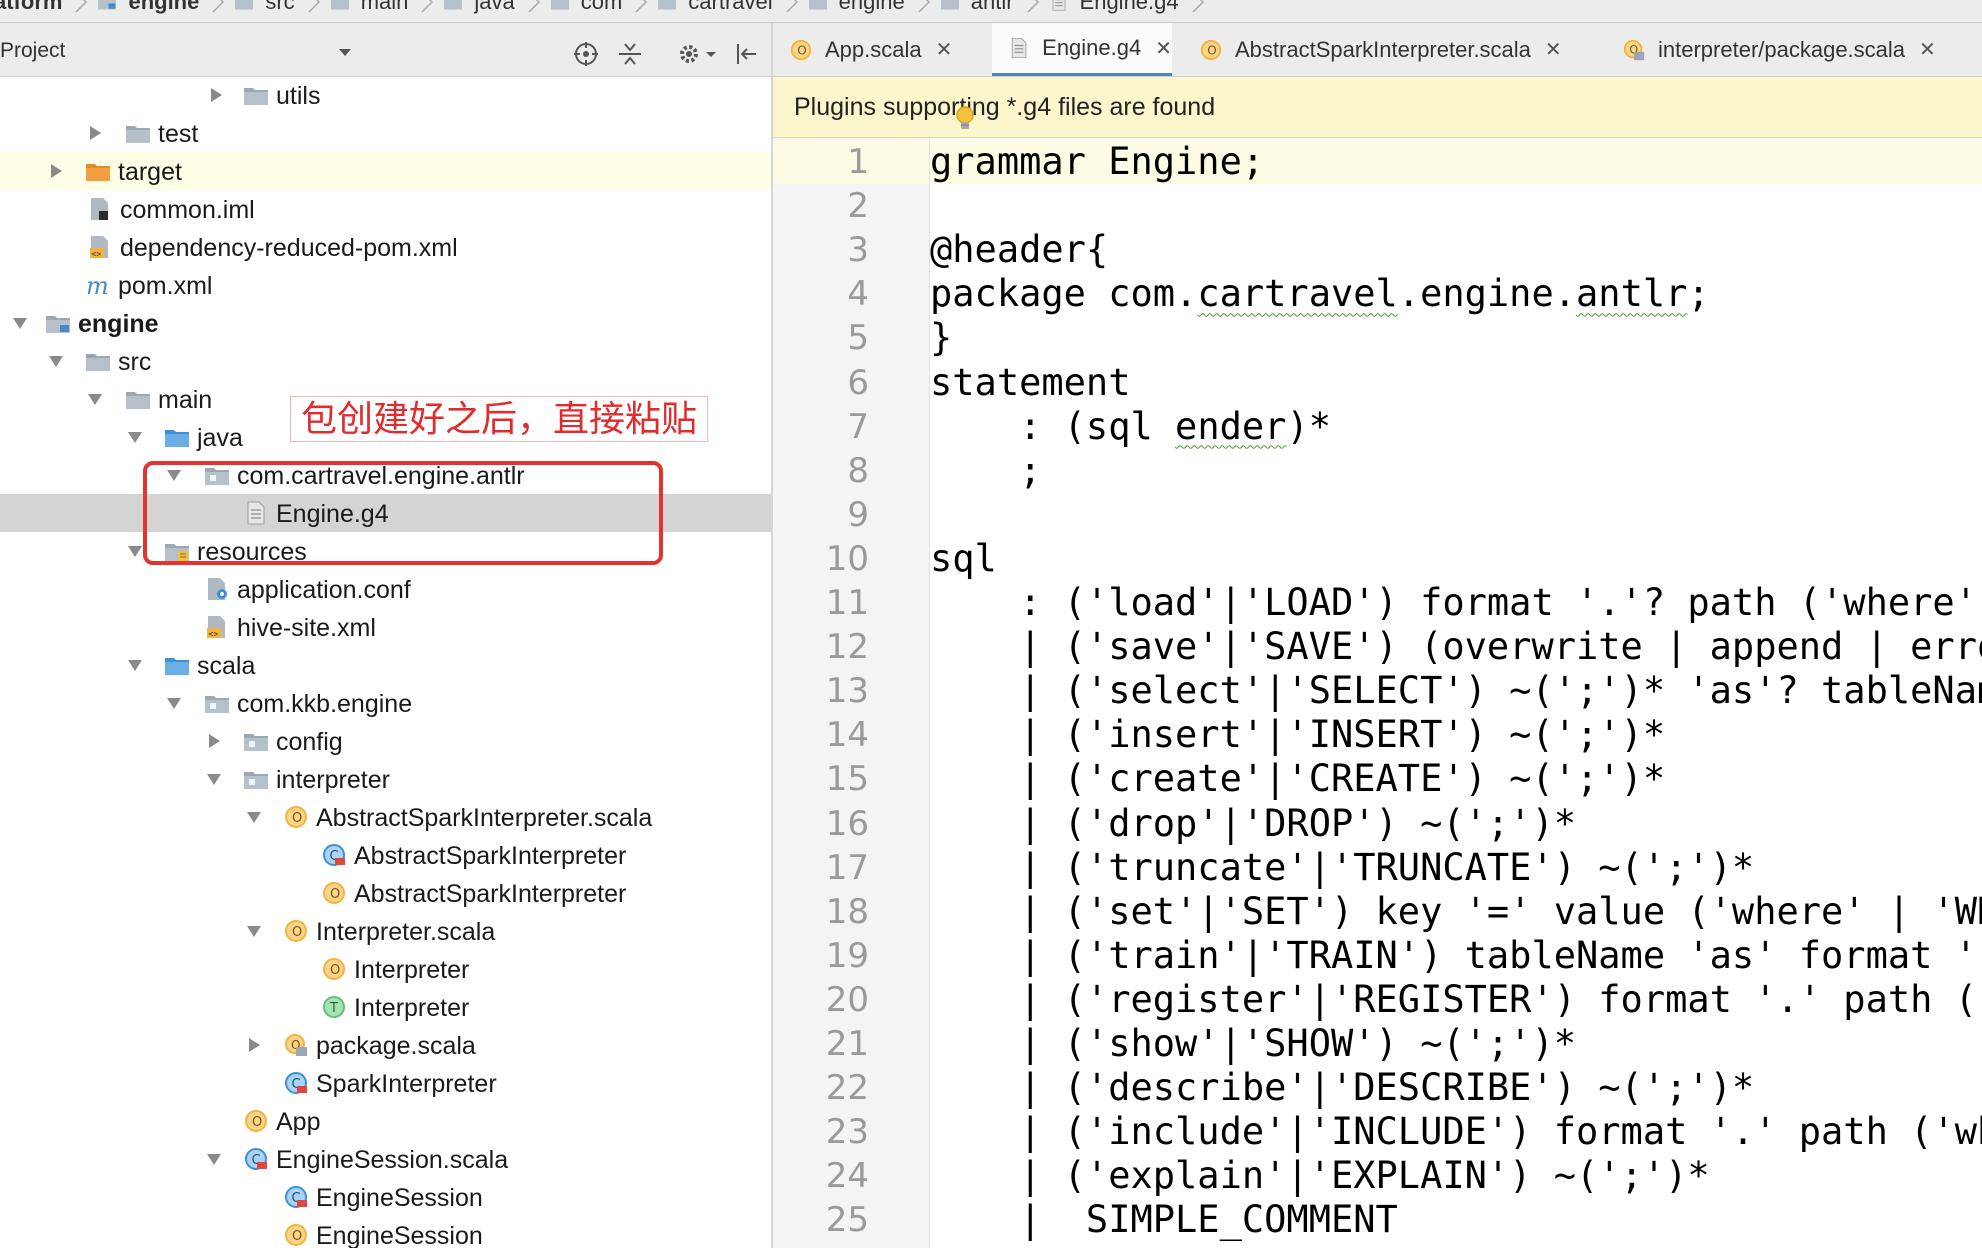  What do you see at coordinates (1456, 1176) in the screenshot?
I see `code-line: | ('explain'|'EXPLAIN') ~(';')*` at bounding box center [1456, 1176].